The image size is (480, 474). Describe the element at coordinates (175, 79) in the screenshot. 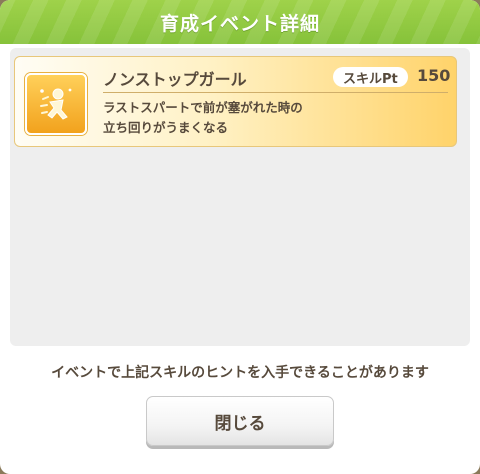

I see `skill-name: ノンストップガール` at that location.